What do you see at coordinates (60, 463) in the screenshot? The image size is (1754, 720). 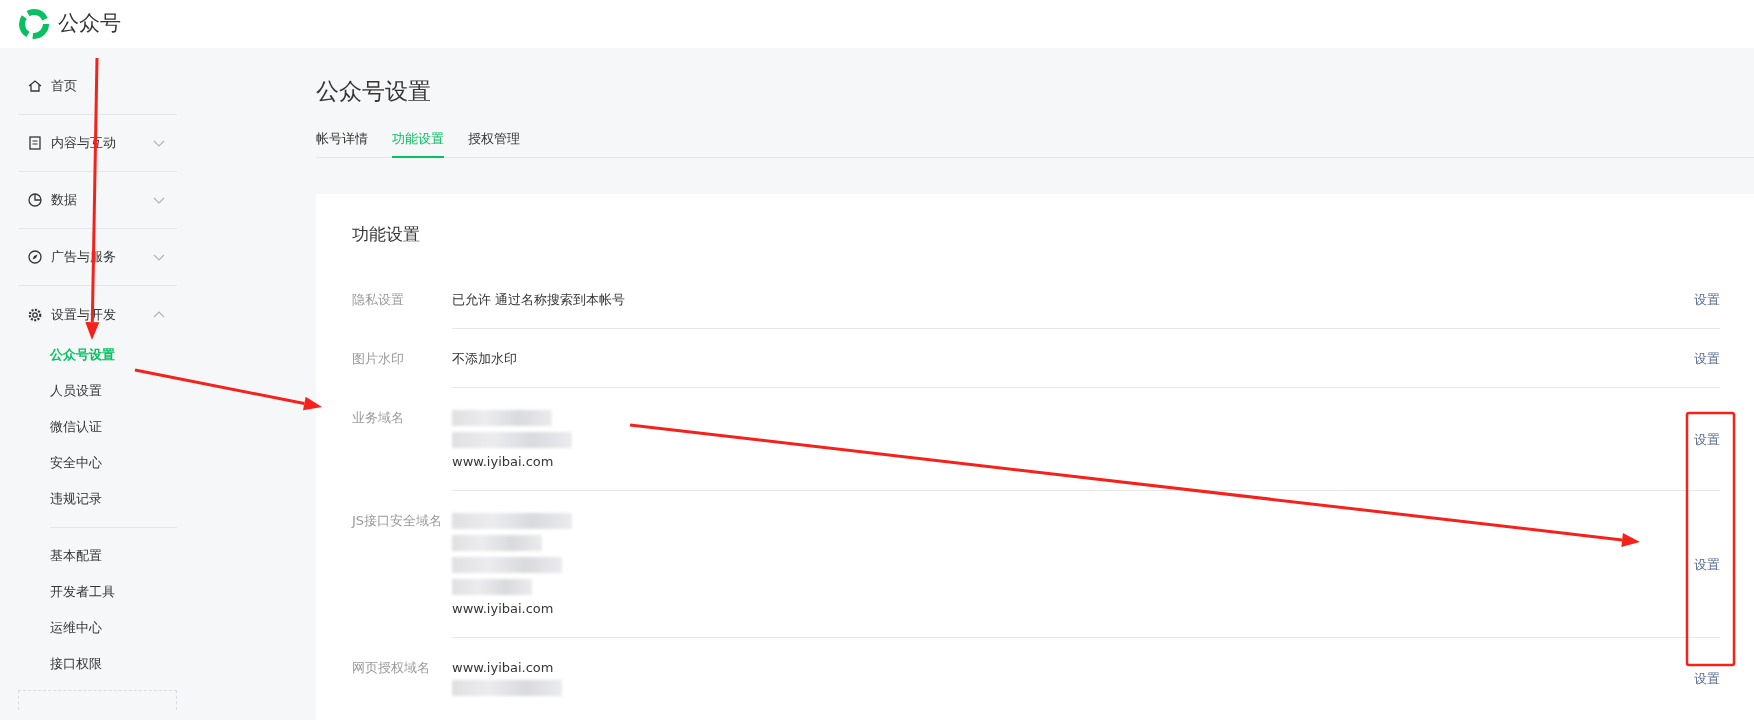 I see `submenu-item: 安全中心` at bounding box center [60, 463].